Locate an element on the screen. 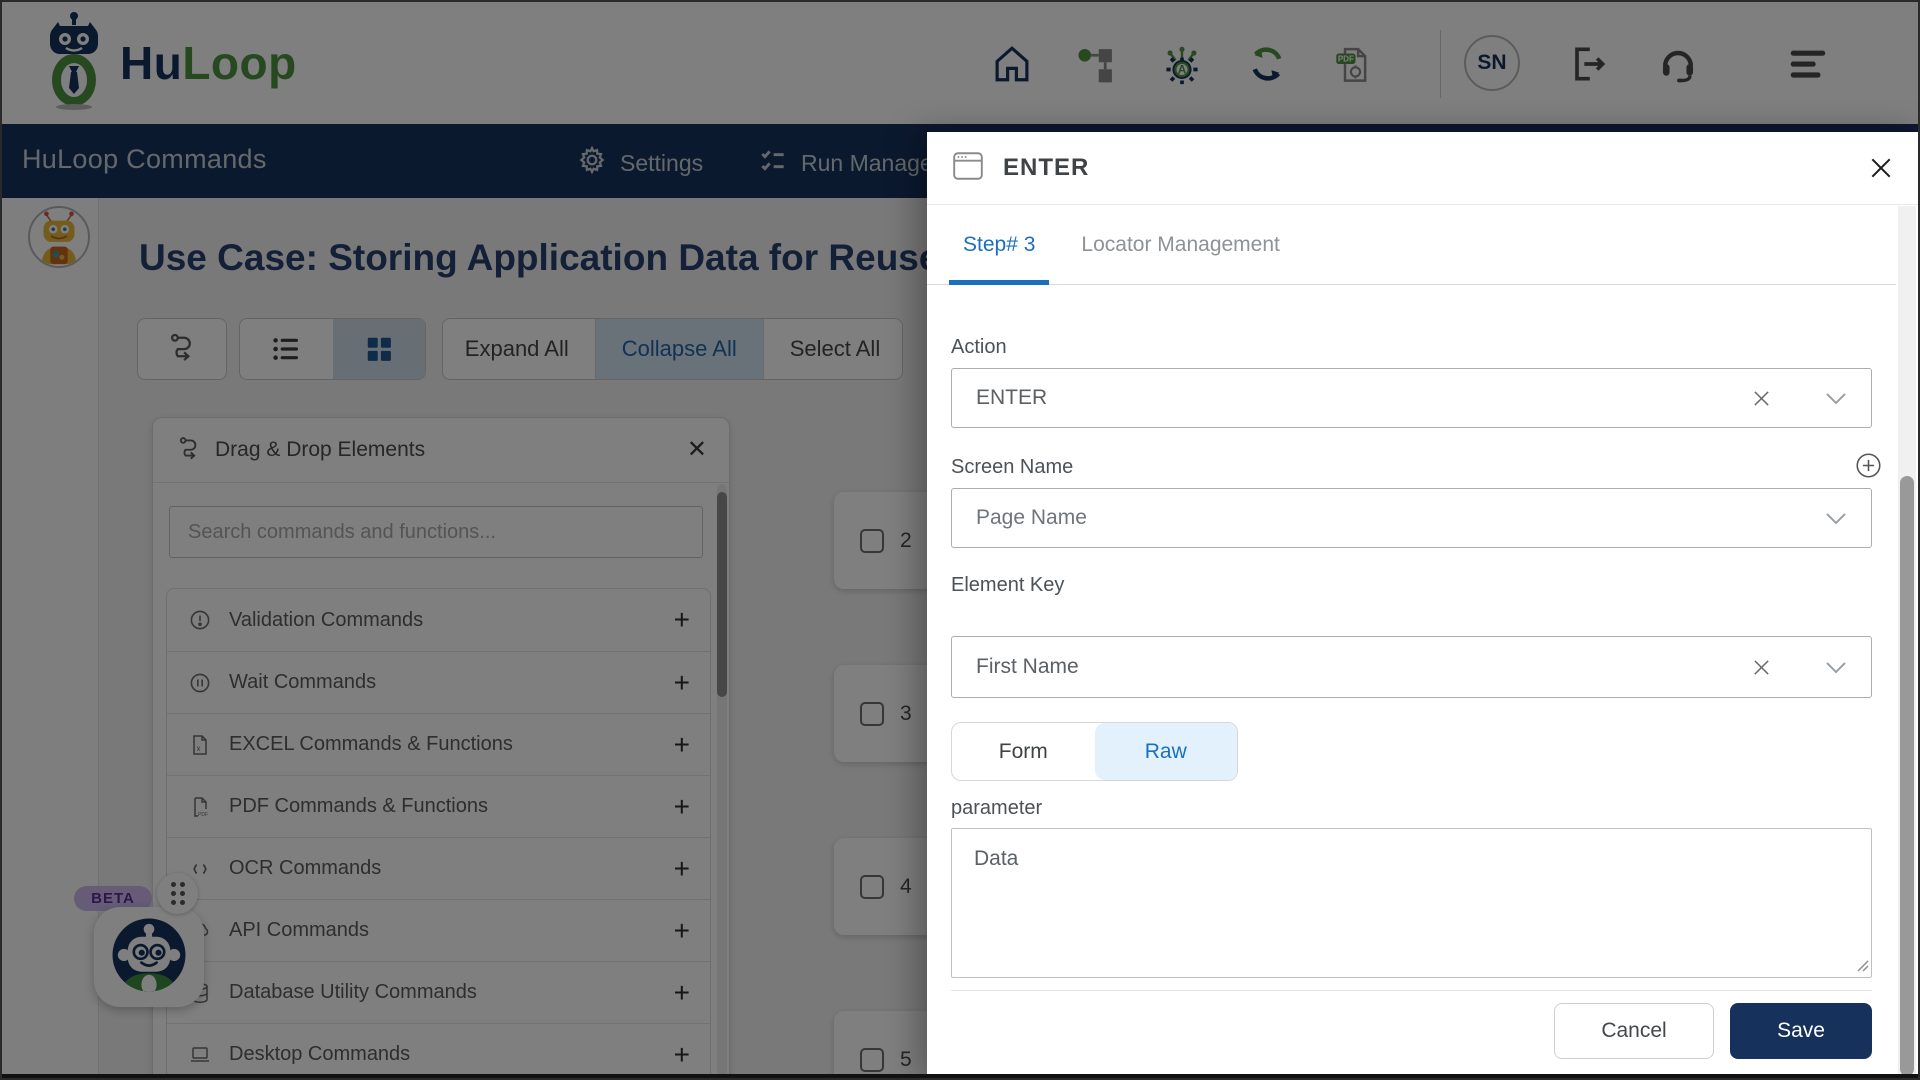 This screenshot has width=1920, height=1080. parameter-label: parameter is located at coordinates (997, 808).